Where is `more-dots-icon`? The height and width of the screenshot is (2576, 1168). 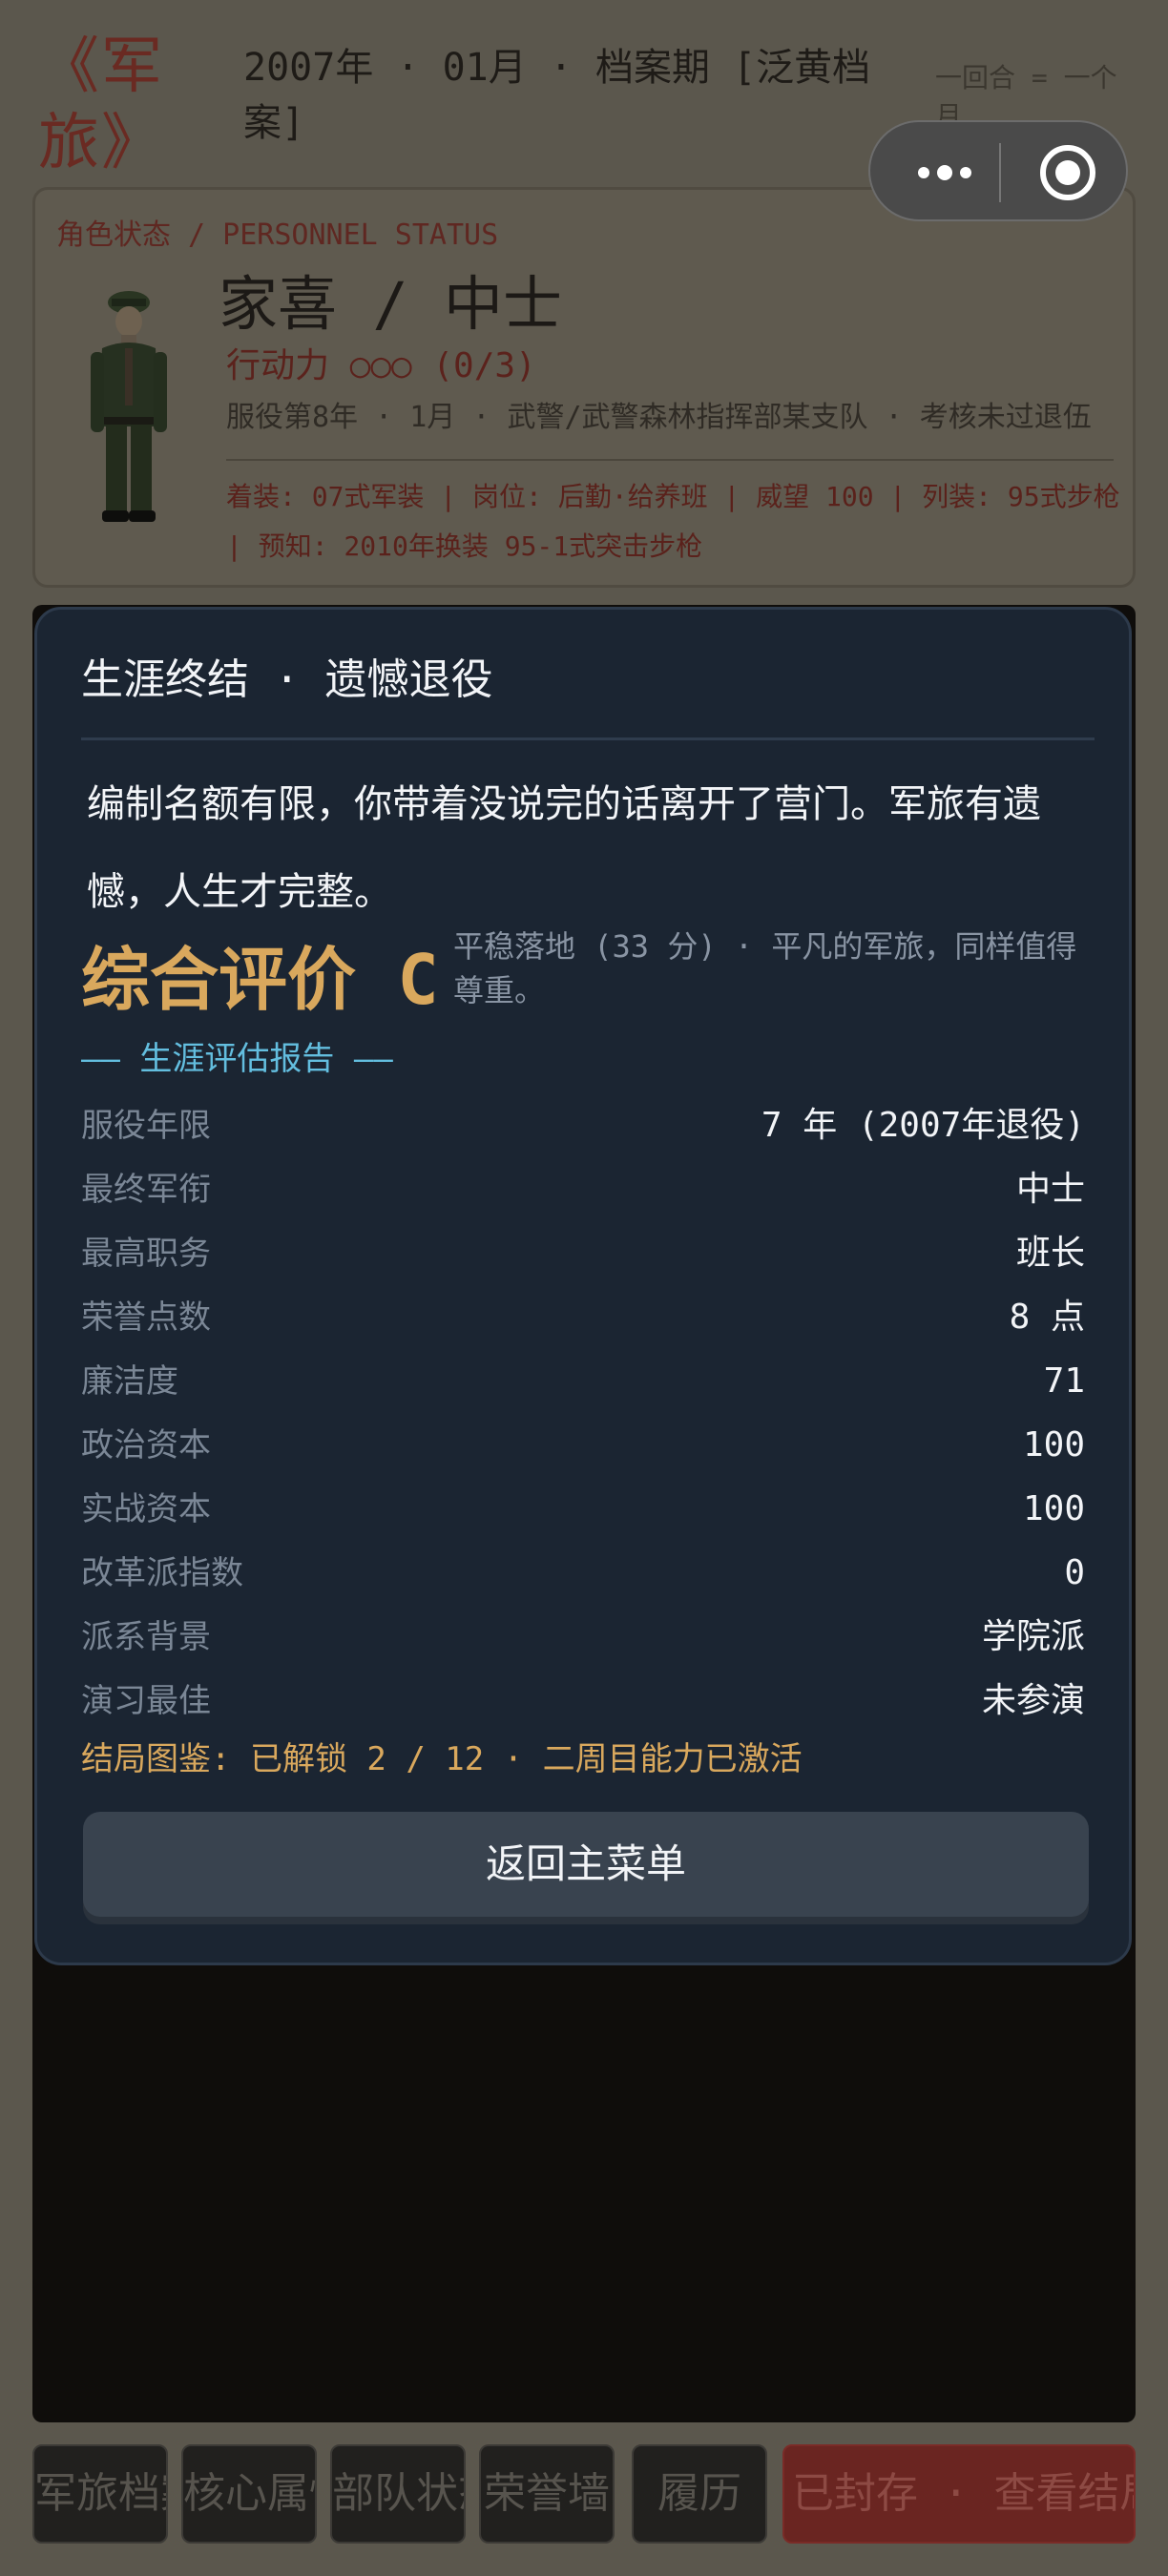
more-dots-icon is located at coordinates (945, 173).